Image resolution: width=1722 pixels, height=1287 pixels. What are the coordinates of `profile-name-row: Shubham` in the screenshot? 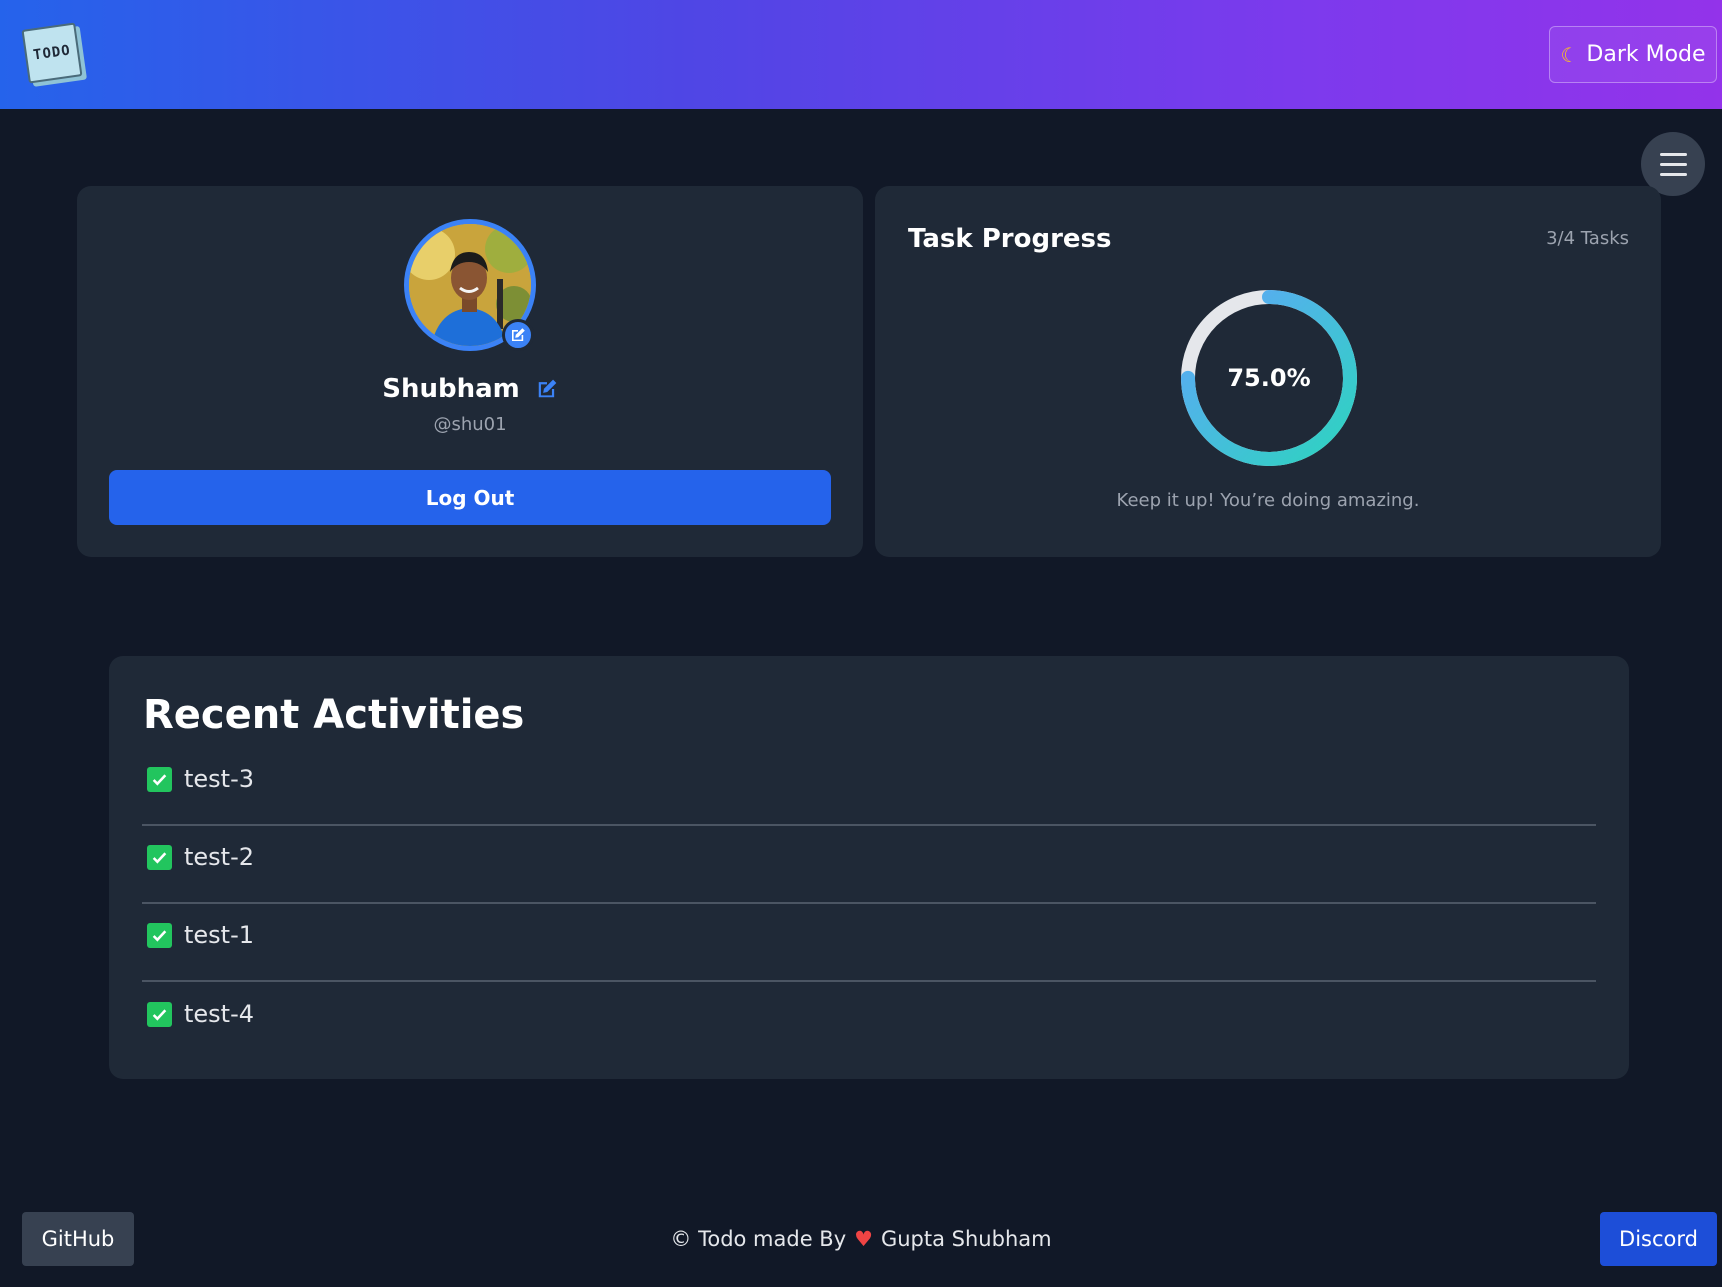 It's located at (470, 389).